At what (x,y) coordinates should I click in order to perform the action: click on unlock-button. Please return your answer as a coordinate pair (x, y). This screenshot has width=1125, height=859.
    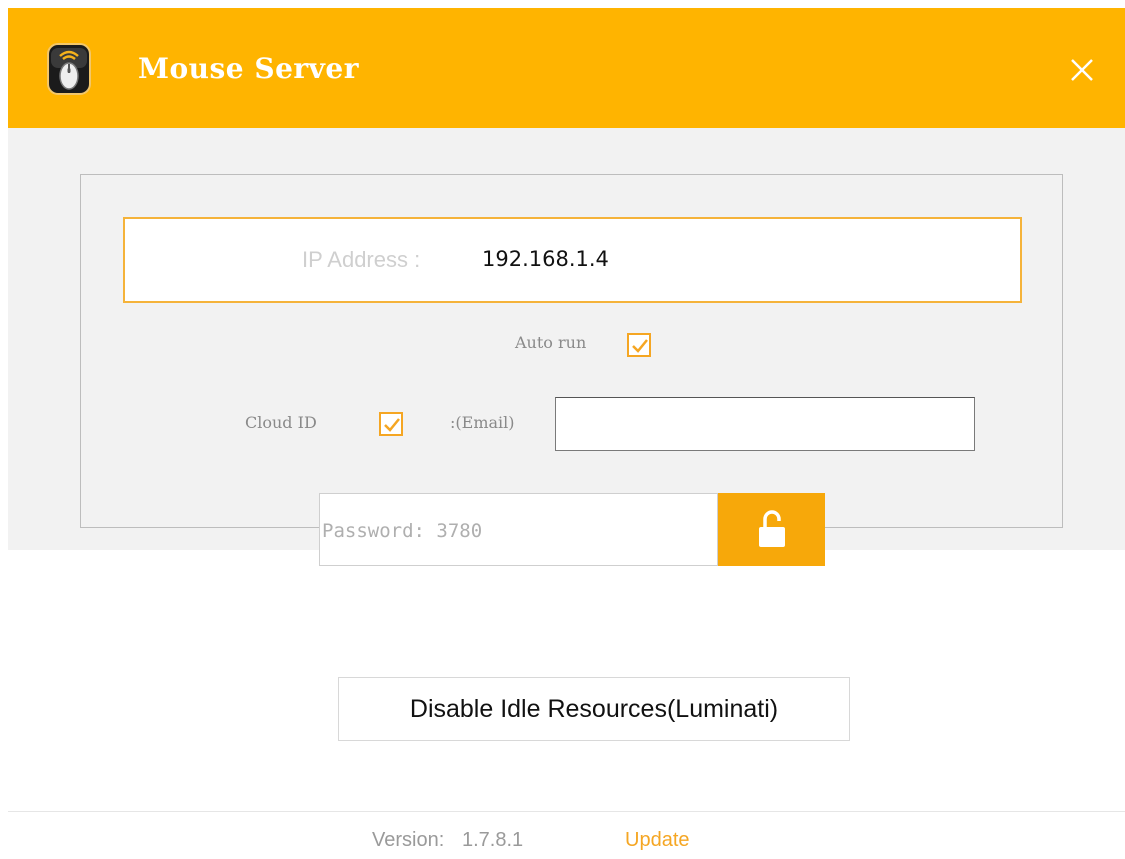
    Looking at the image, I should click on (771, 529).